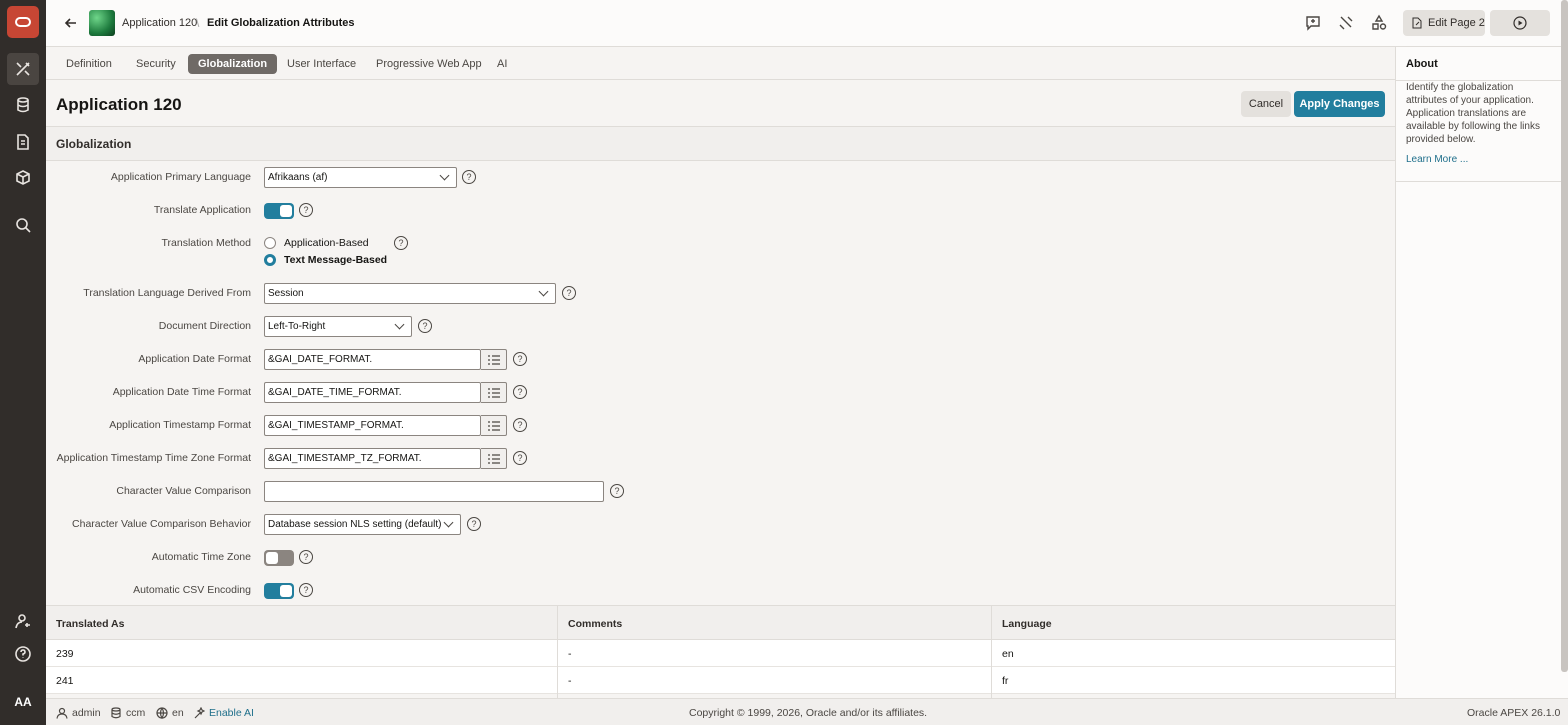  Describe the element at coordinates (89, 64) in the screenshot. I see `tab-definition: Definition` at that location.